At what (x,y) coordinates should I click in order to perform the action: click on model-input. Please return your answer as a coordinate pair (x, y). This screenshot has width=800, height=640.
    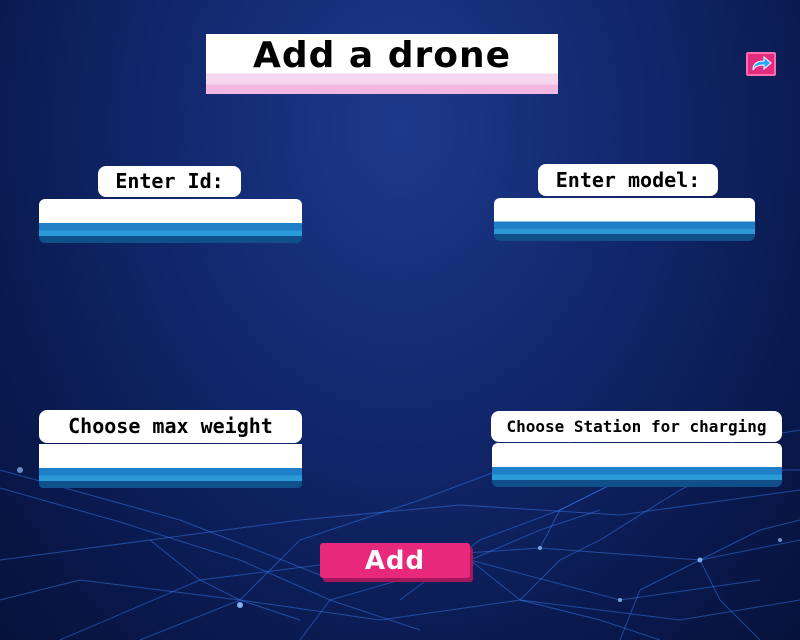
    Looking at the image, I should click on (624, 219).